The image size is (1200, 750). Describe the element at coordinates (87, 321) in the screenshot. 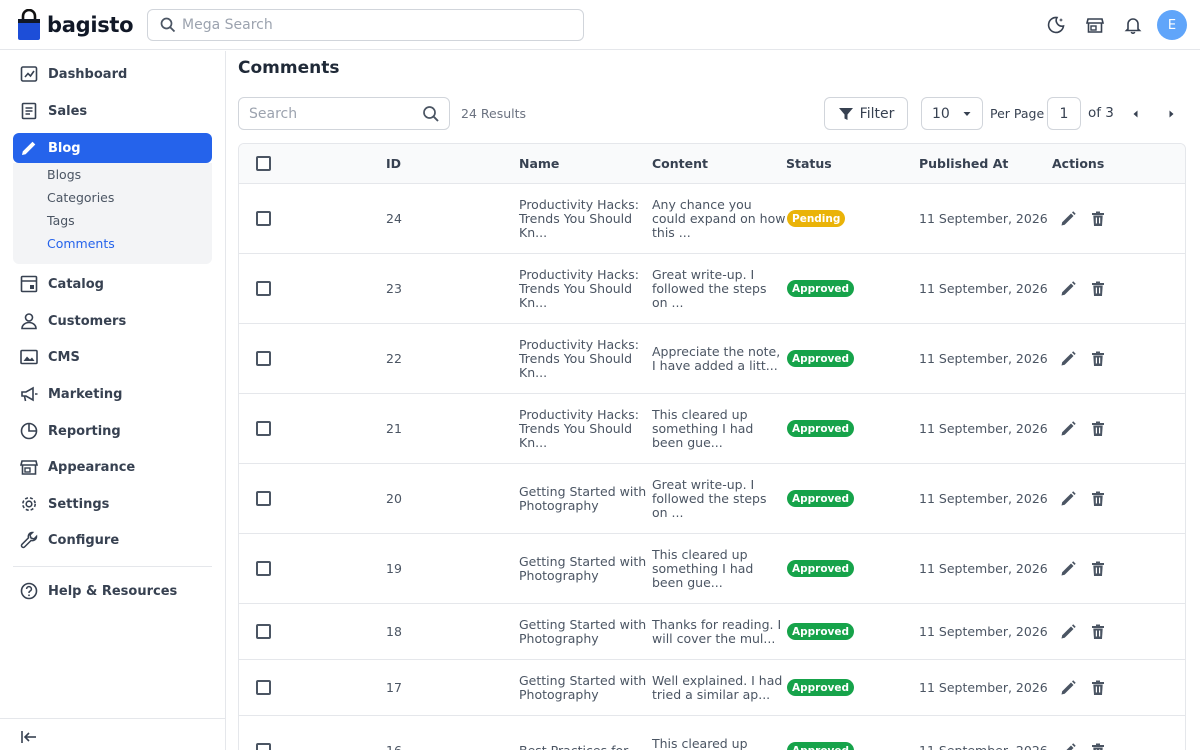

I see `sidebar-item-label: Customers` at that location.